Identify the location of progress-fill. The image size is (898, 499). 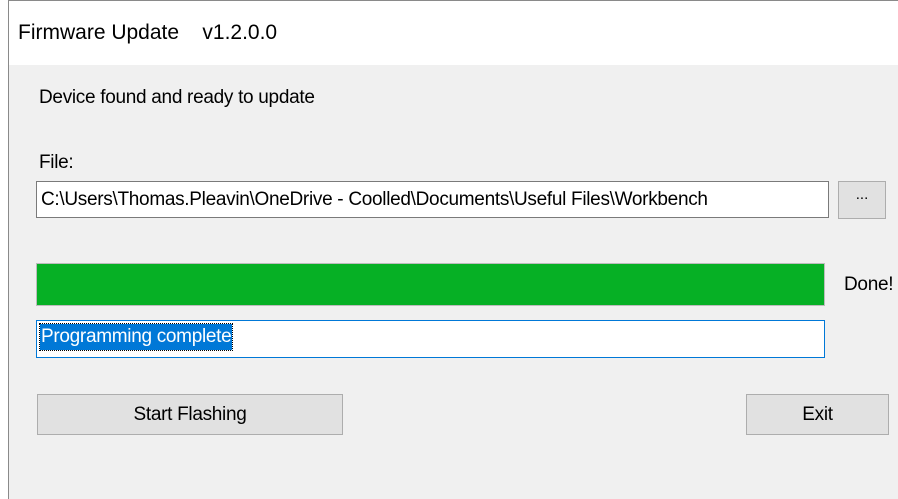
(430, 284).